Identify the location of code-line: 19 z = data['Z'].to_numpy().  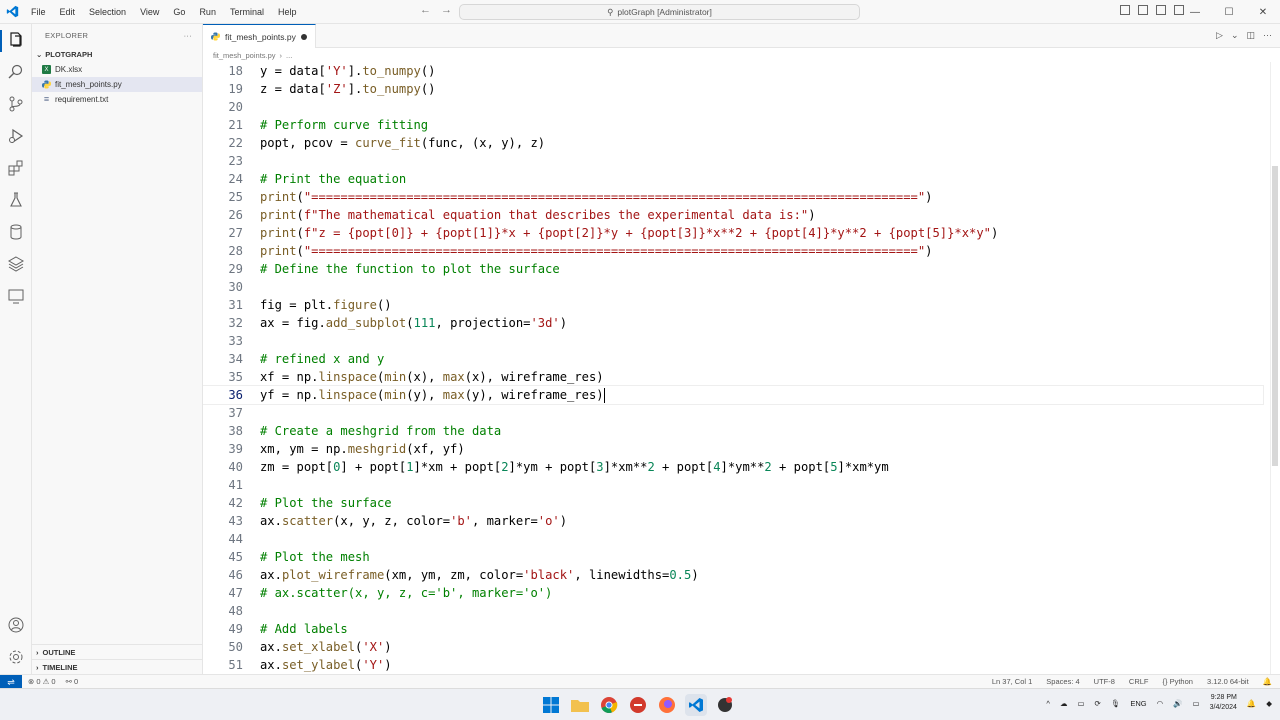
(733, 89).